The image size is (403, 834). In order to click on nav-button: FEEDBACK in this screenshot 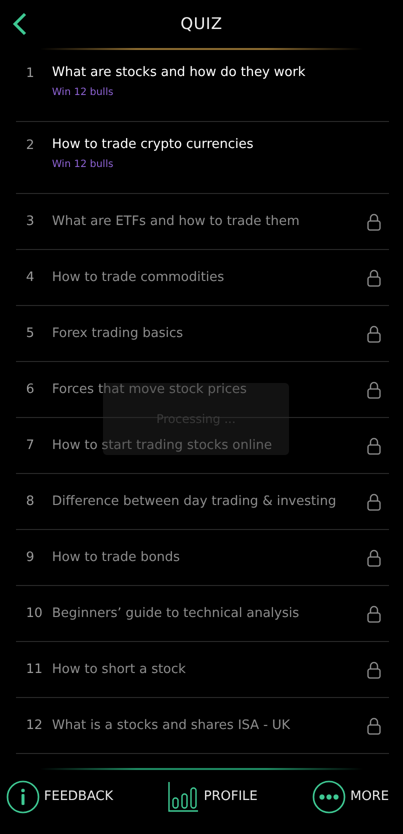, I will do `click(60, 797)`.